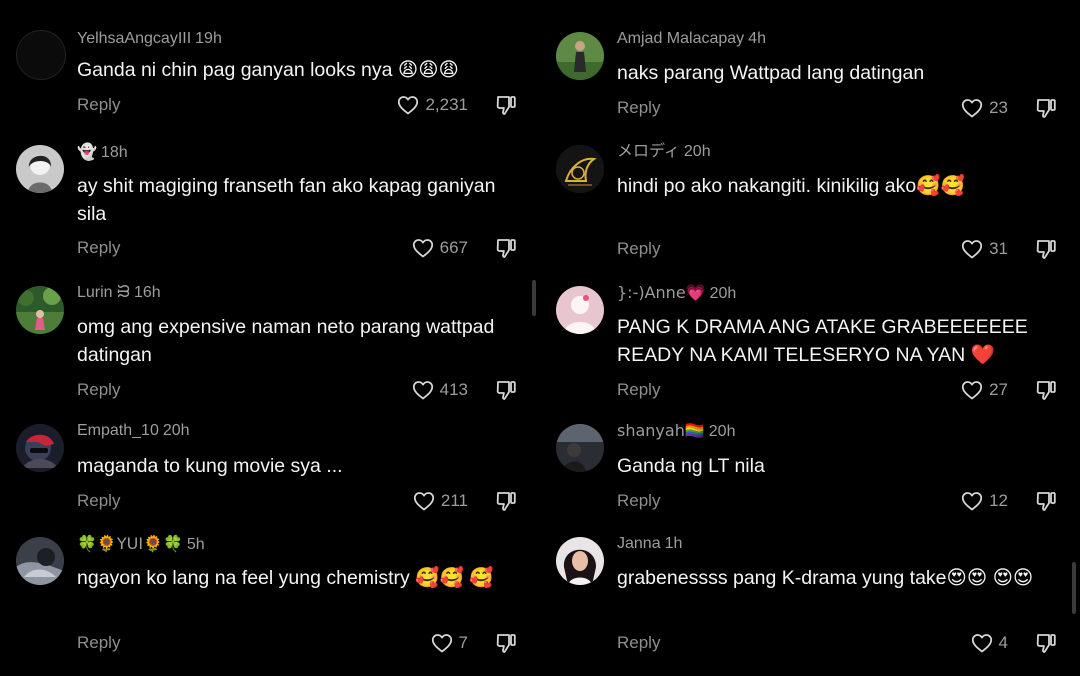  I want to click on like-count: 413, so click(453, 389).